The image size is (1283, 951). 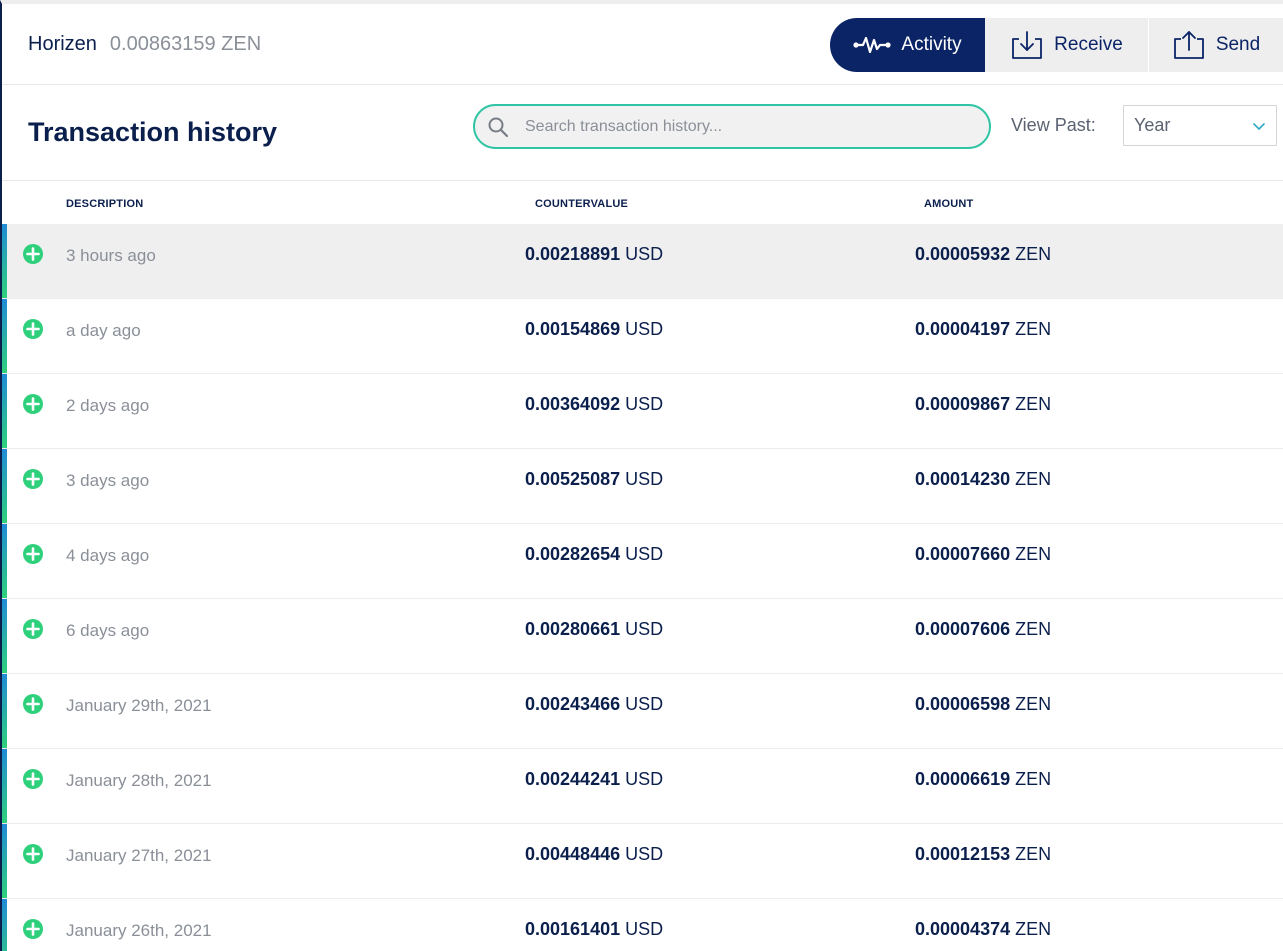 I want to click on row-countervalue: 0.00282654 USD, so click(x=594, y=554).